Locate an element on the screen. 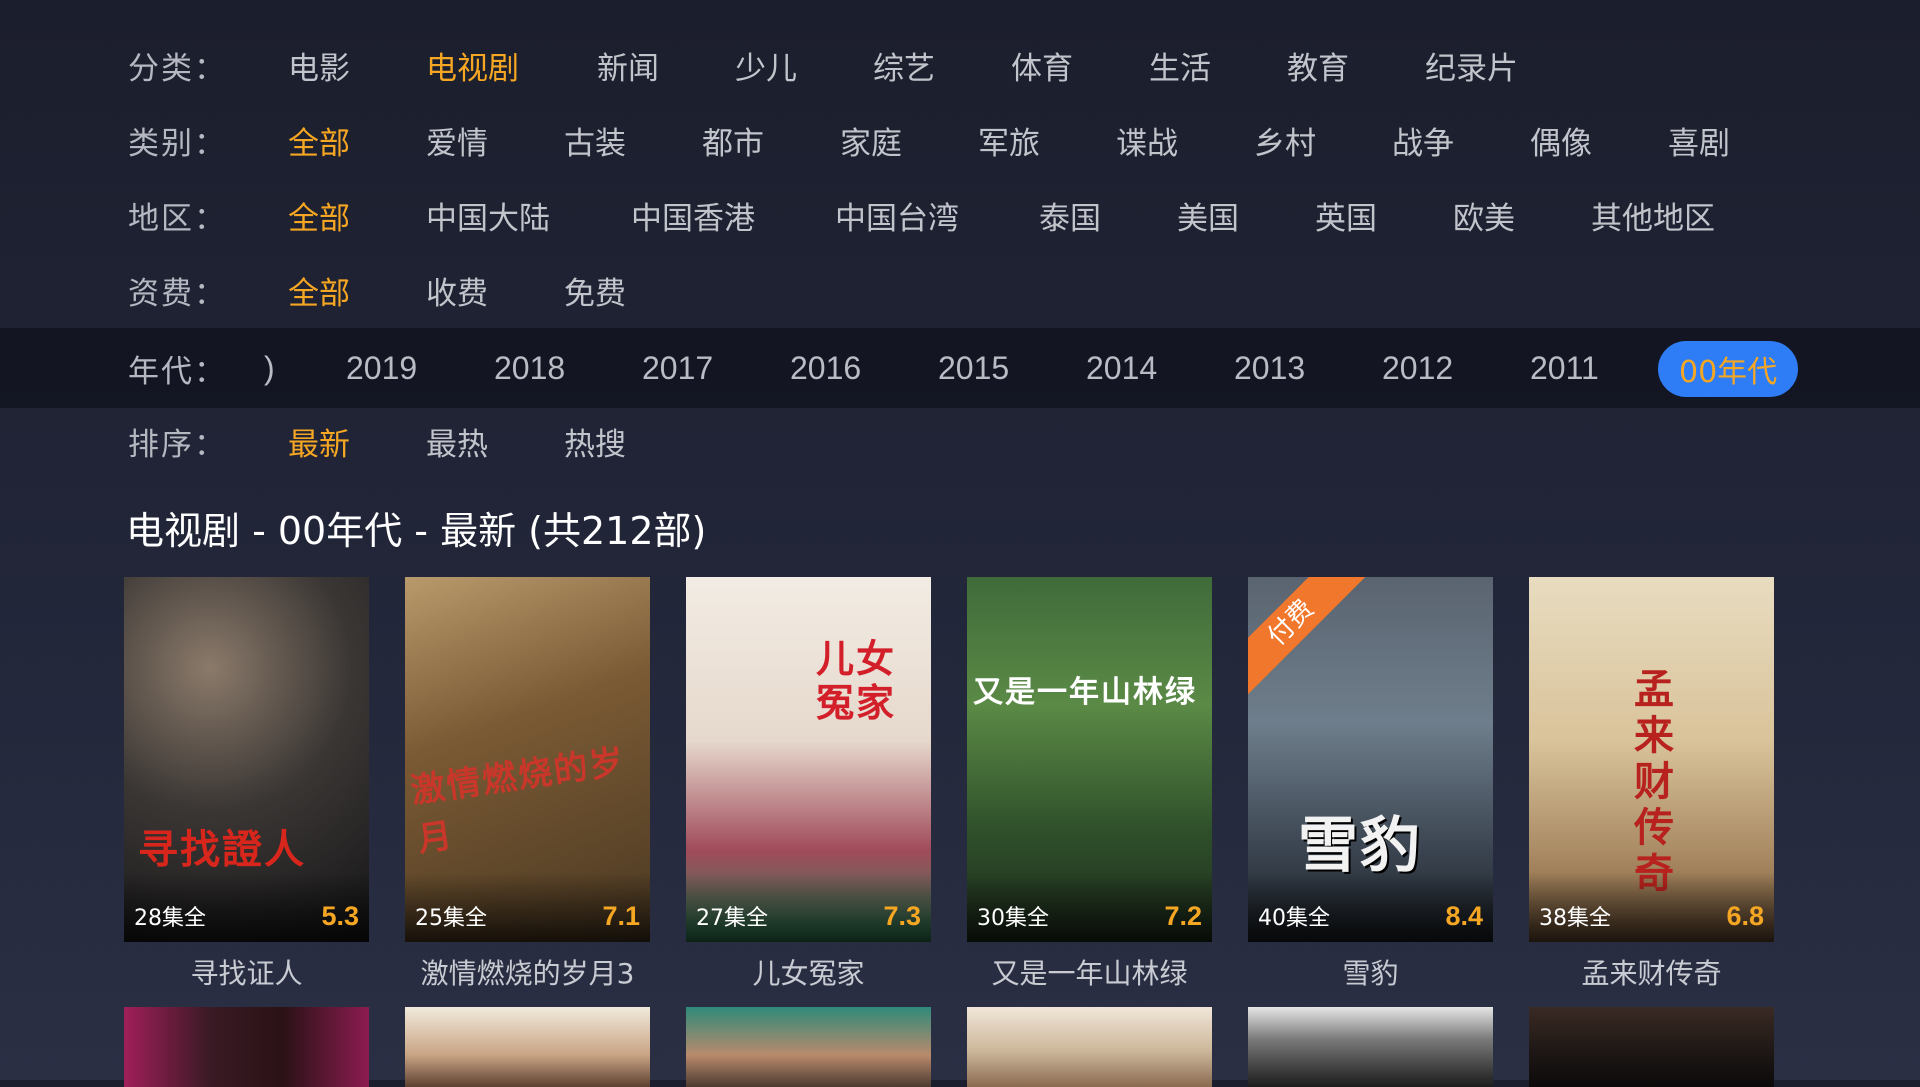 This screenshot has width=1920, height=1087. rating-score: 6.8 is located at coordinates (1745, 916).